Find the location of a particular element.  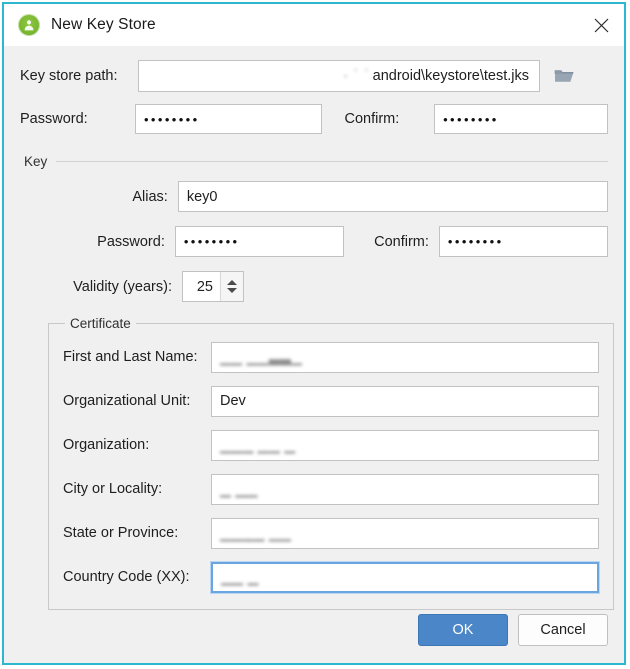

key-store-password-input: •••••••• is located at coordinates (228, 119).